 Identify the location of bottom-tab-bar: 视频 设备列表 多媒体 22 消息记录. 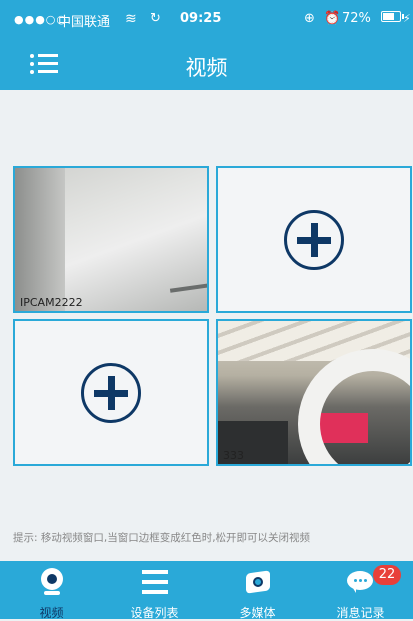
(206, 590).